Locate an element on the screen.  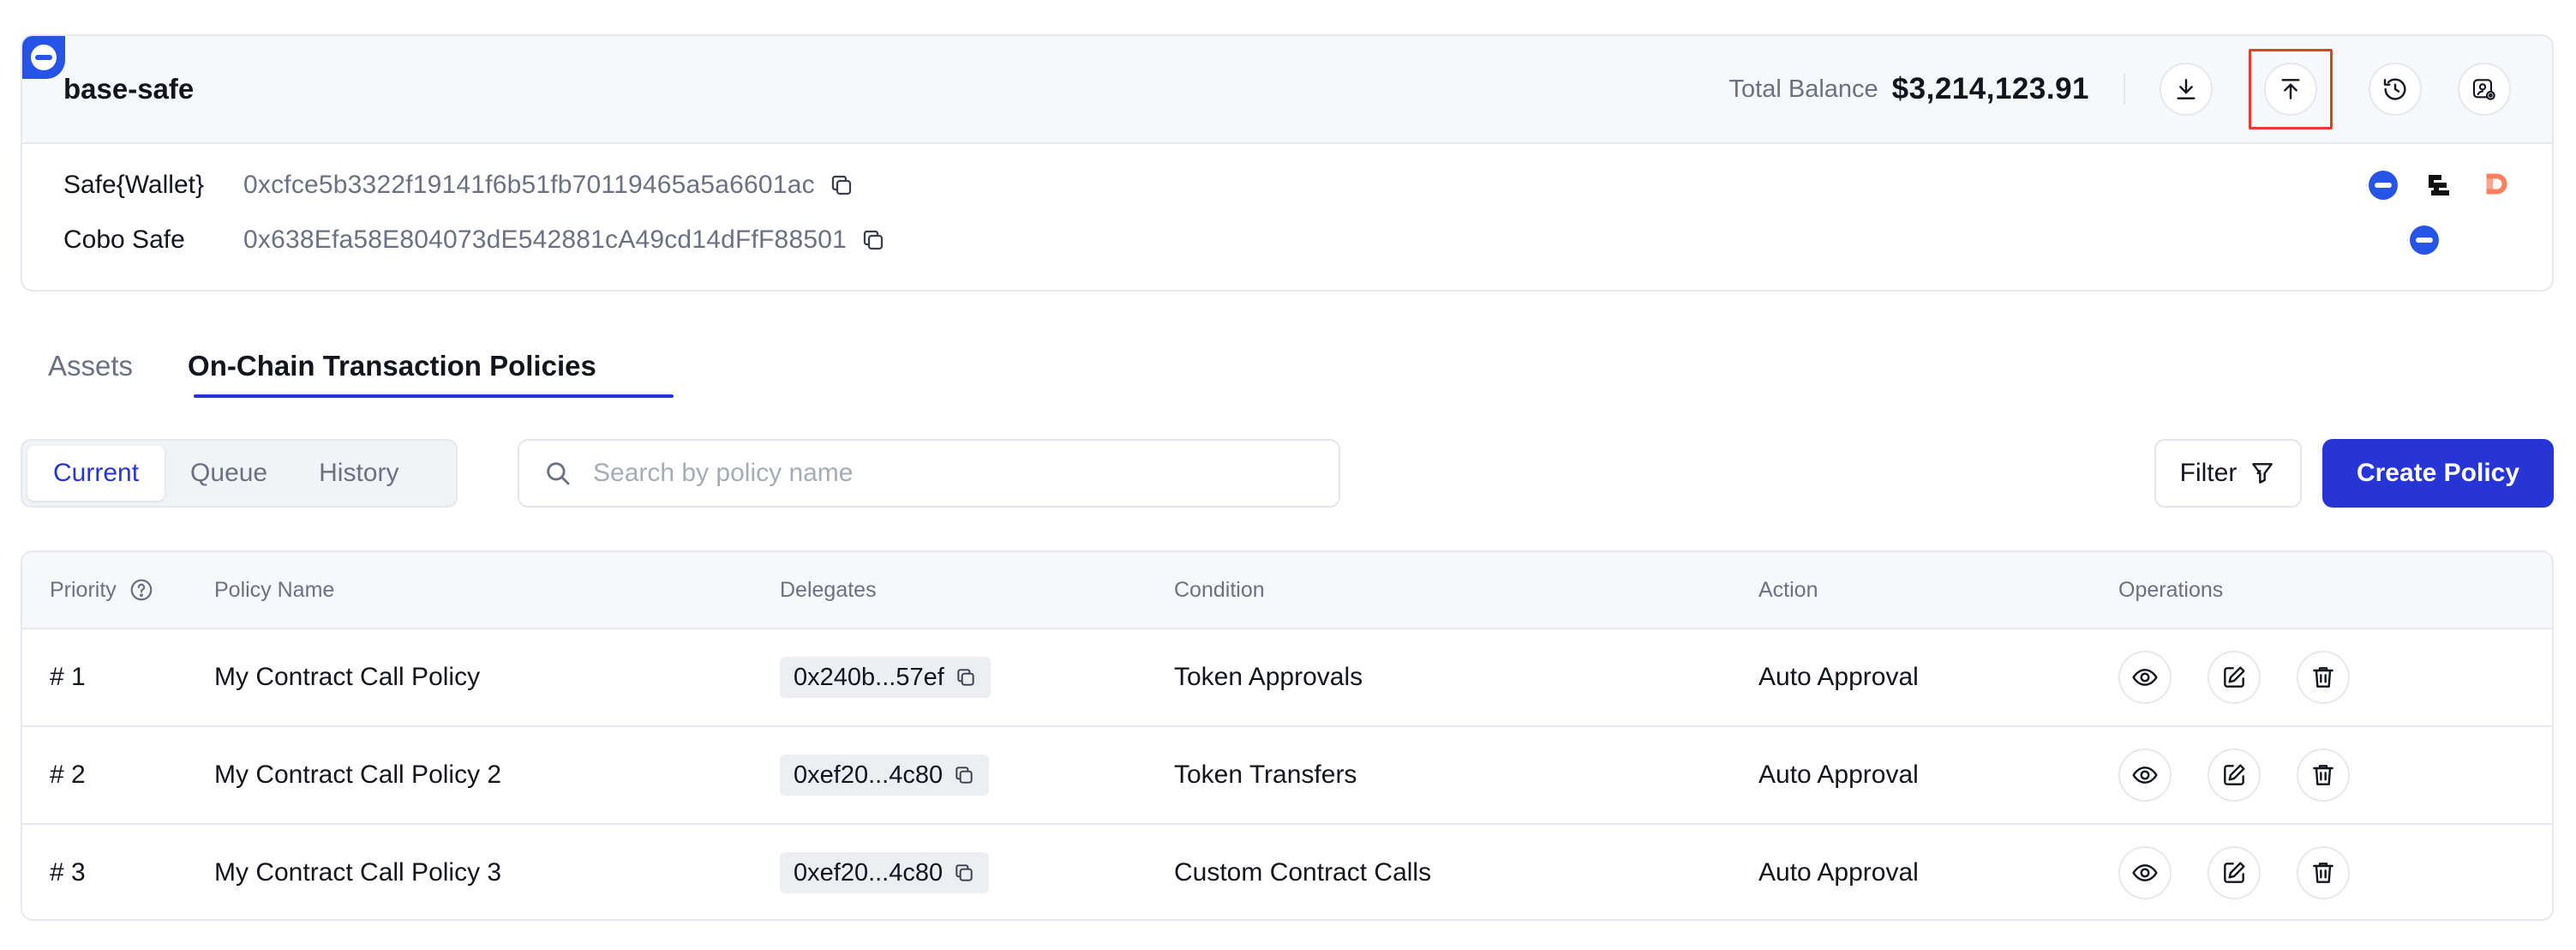
policy-priority: # 1 is located at coordinates (68, 677).